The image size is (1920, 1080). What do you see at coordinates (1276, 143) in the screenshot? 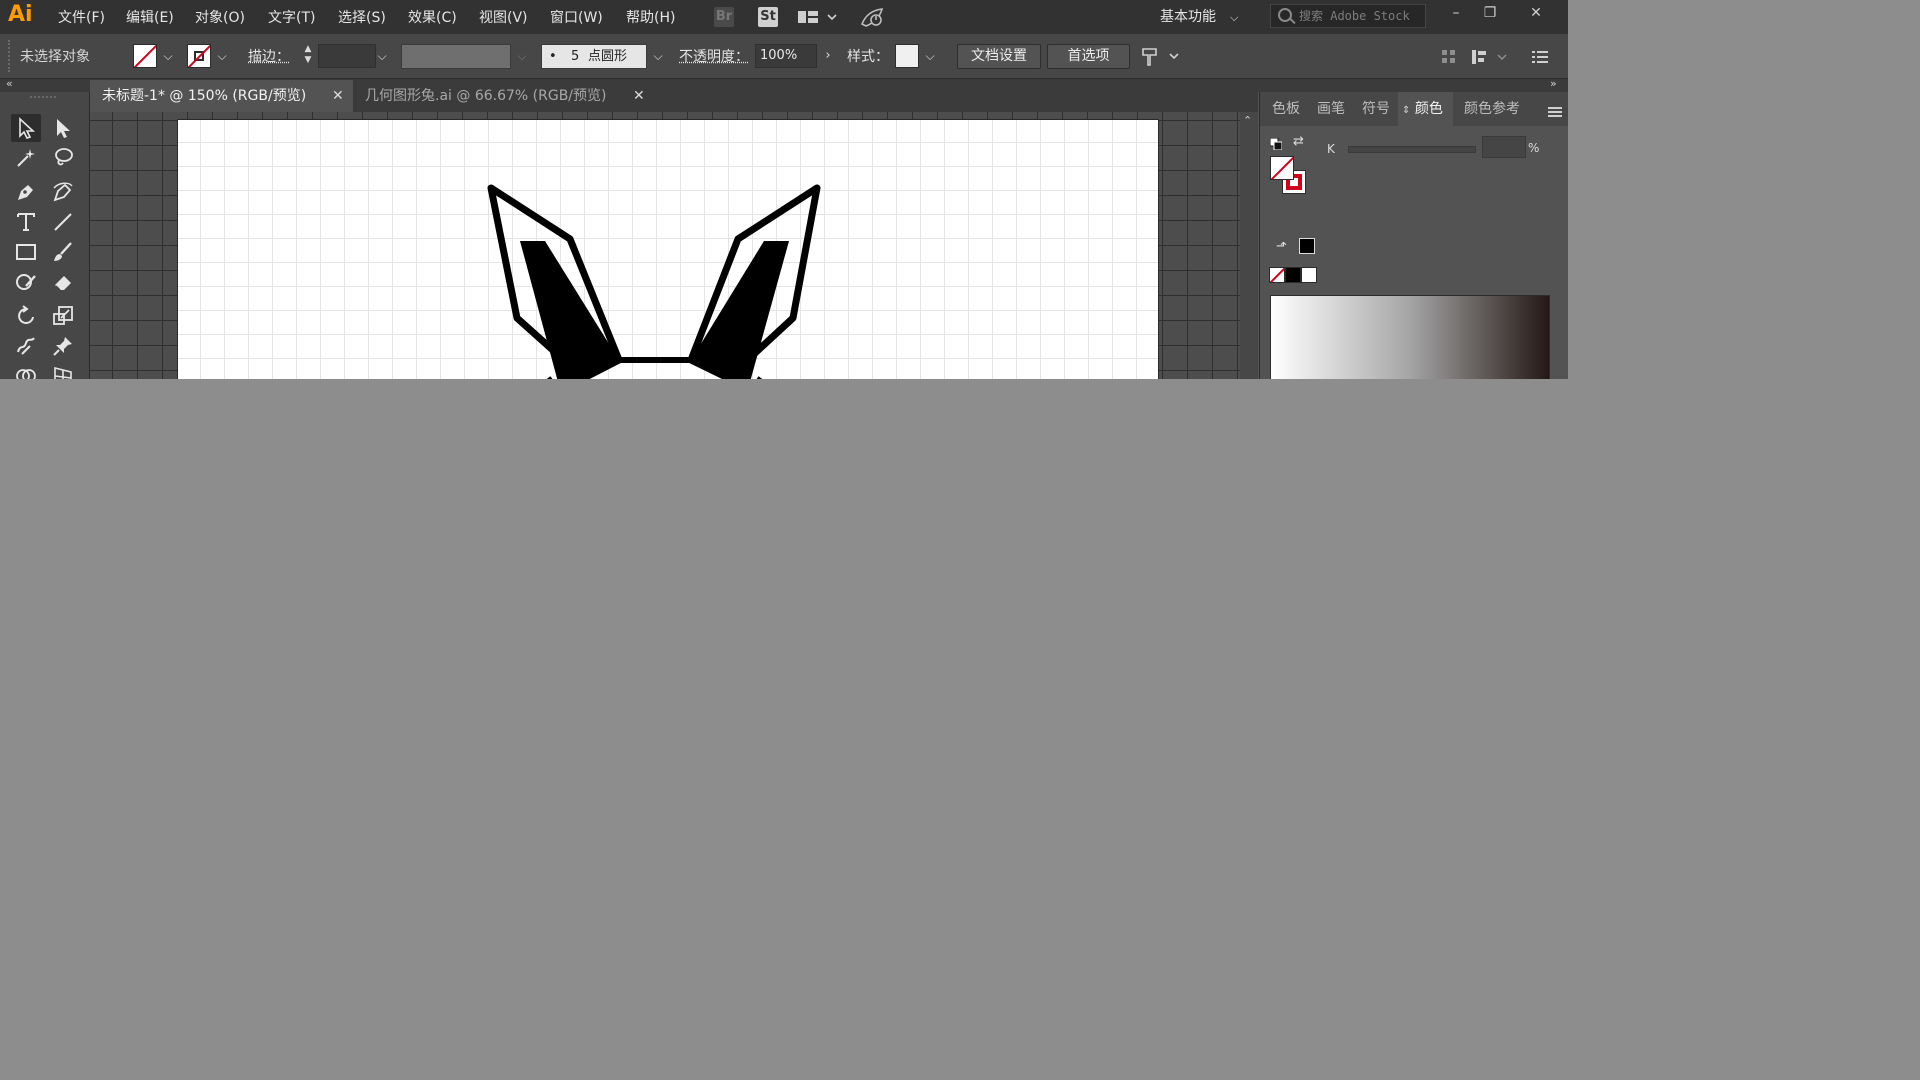
I see `default-colors-icon` at bounding box center [1276, 143].